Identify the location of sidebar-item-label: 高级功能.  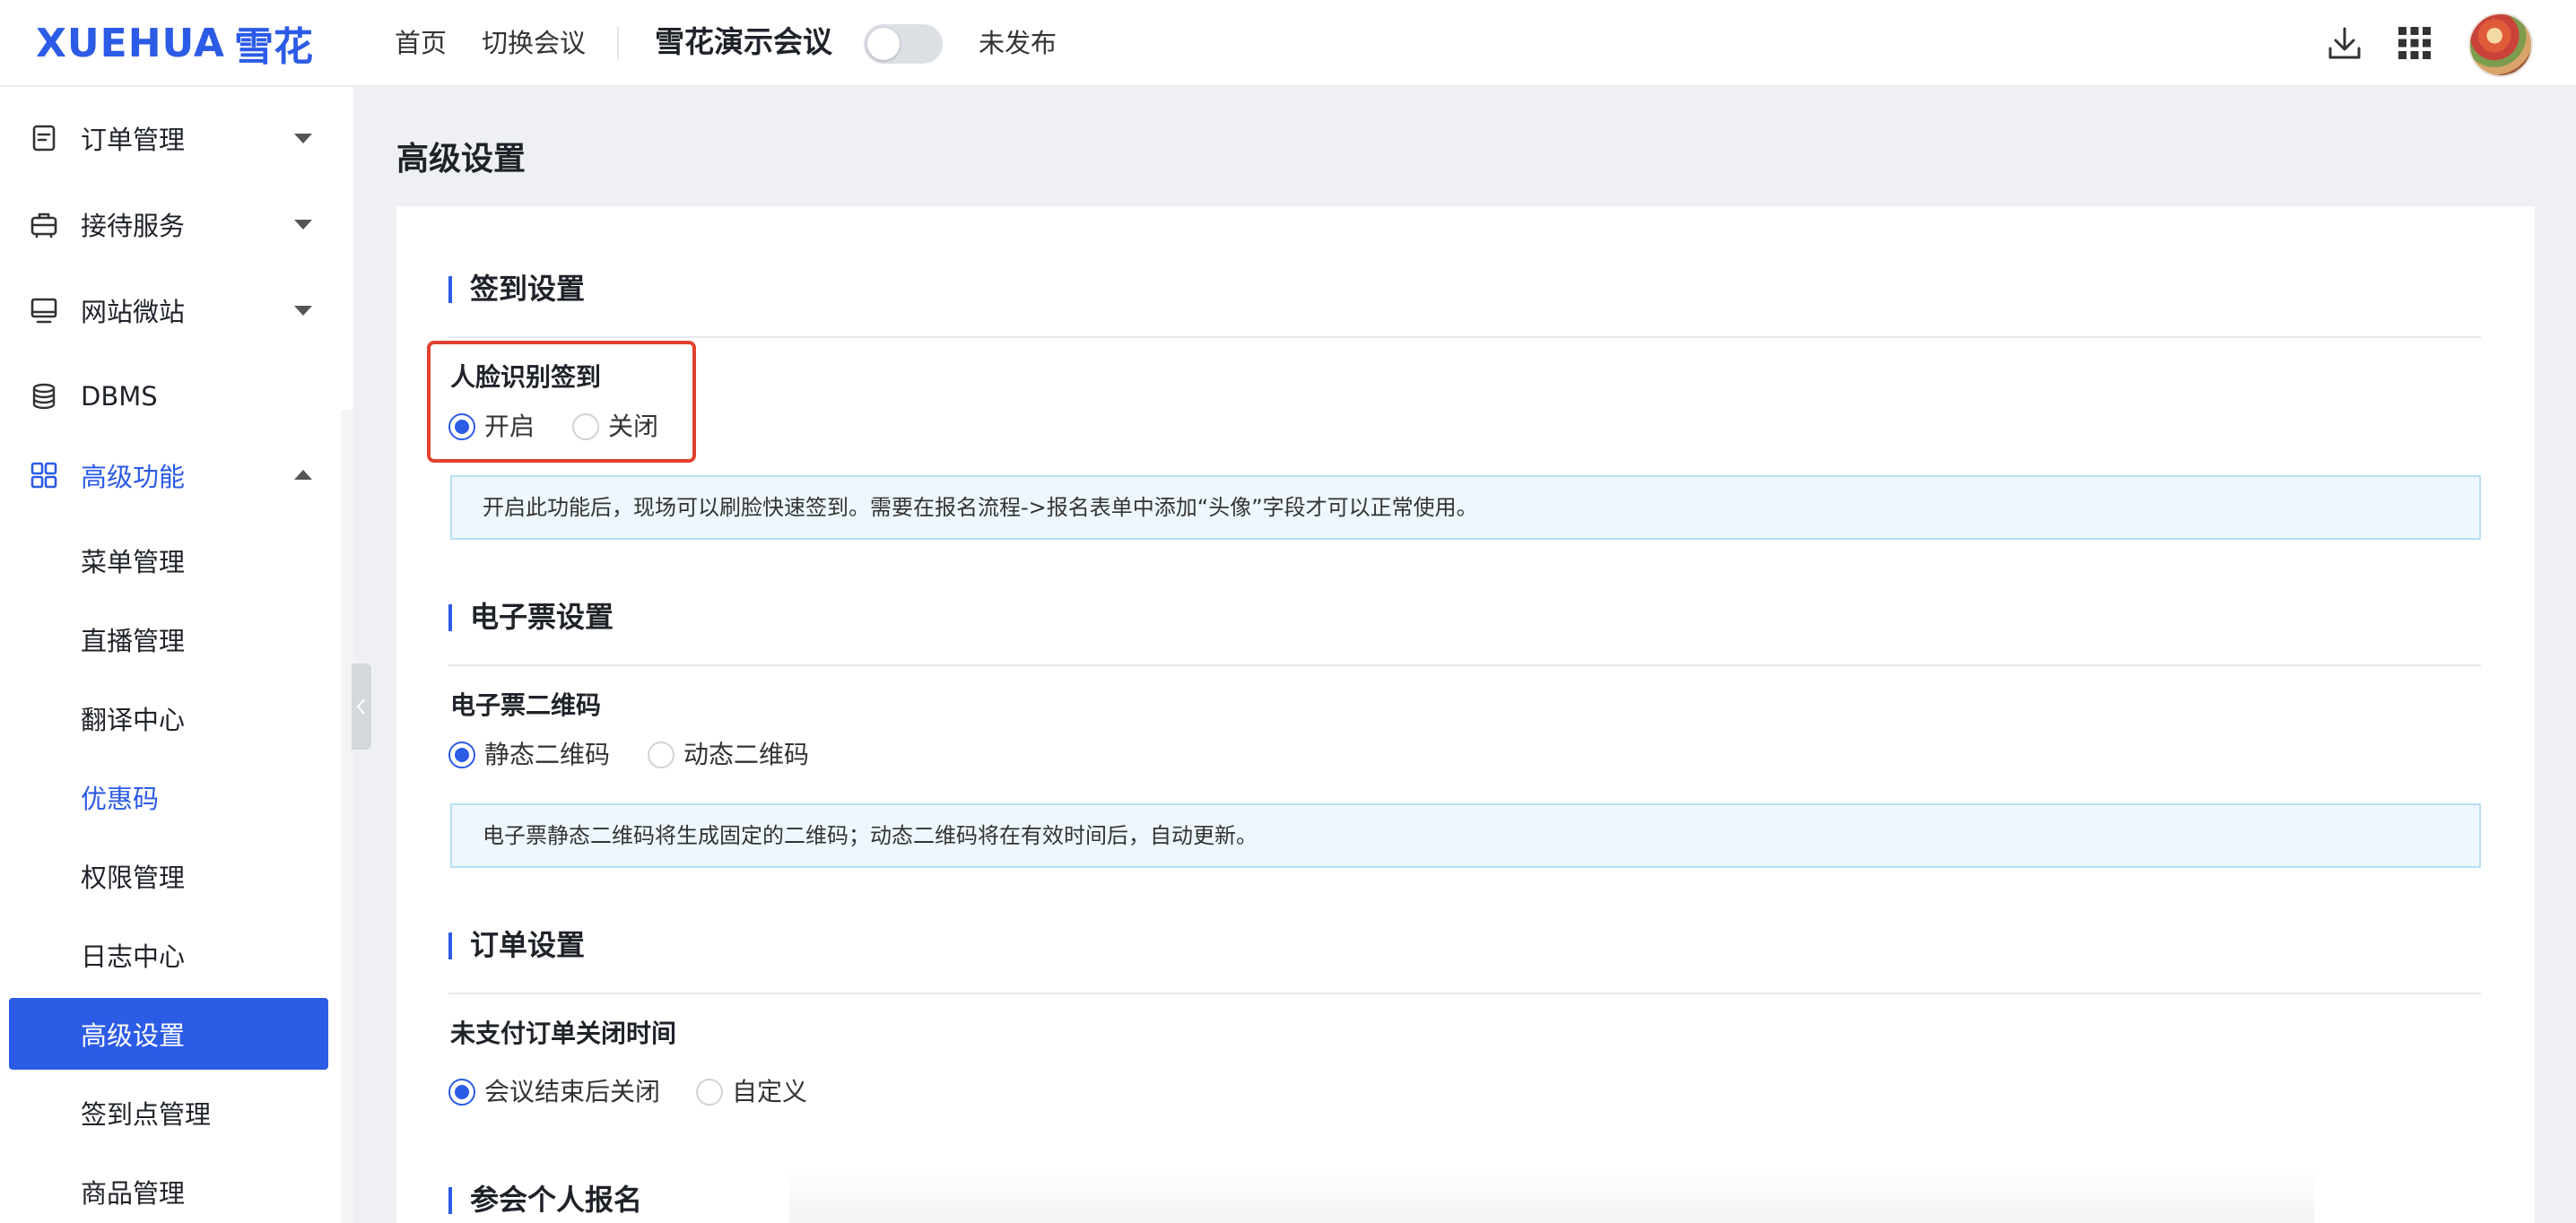
(133, 477).